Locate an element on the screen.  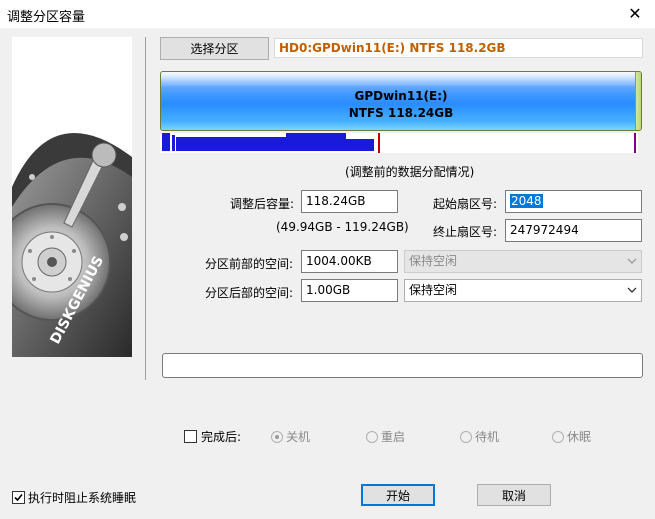
before-space-action-select: 保持空闲 is located at coordinates (523, 261).